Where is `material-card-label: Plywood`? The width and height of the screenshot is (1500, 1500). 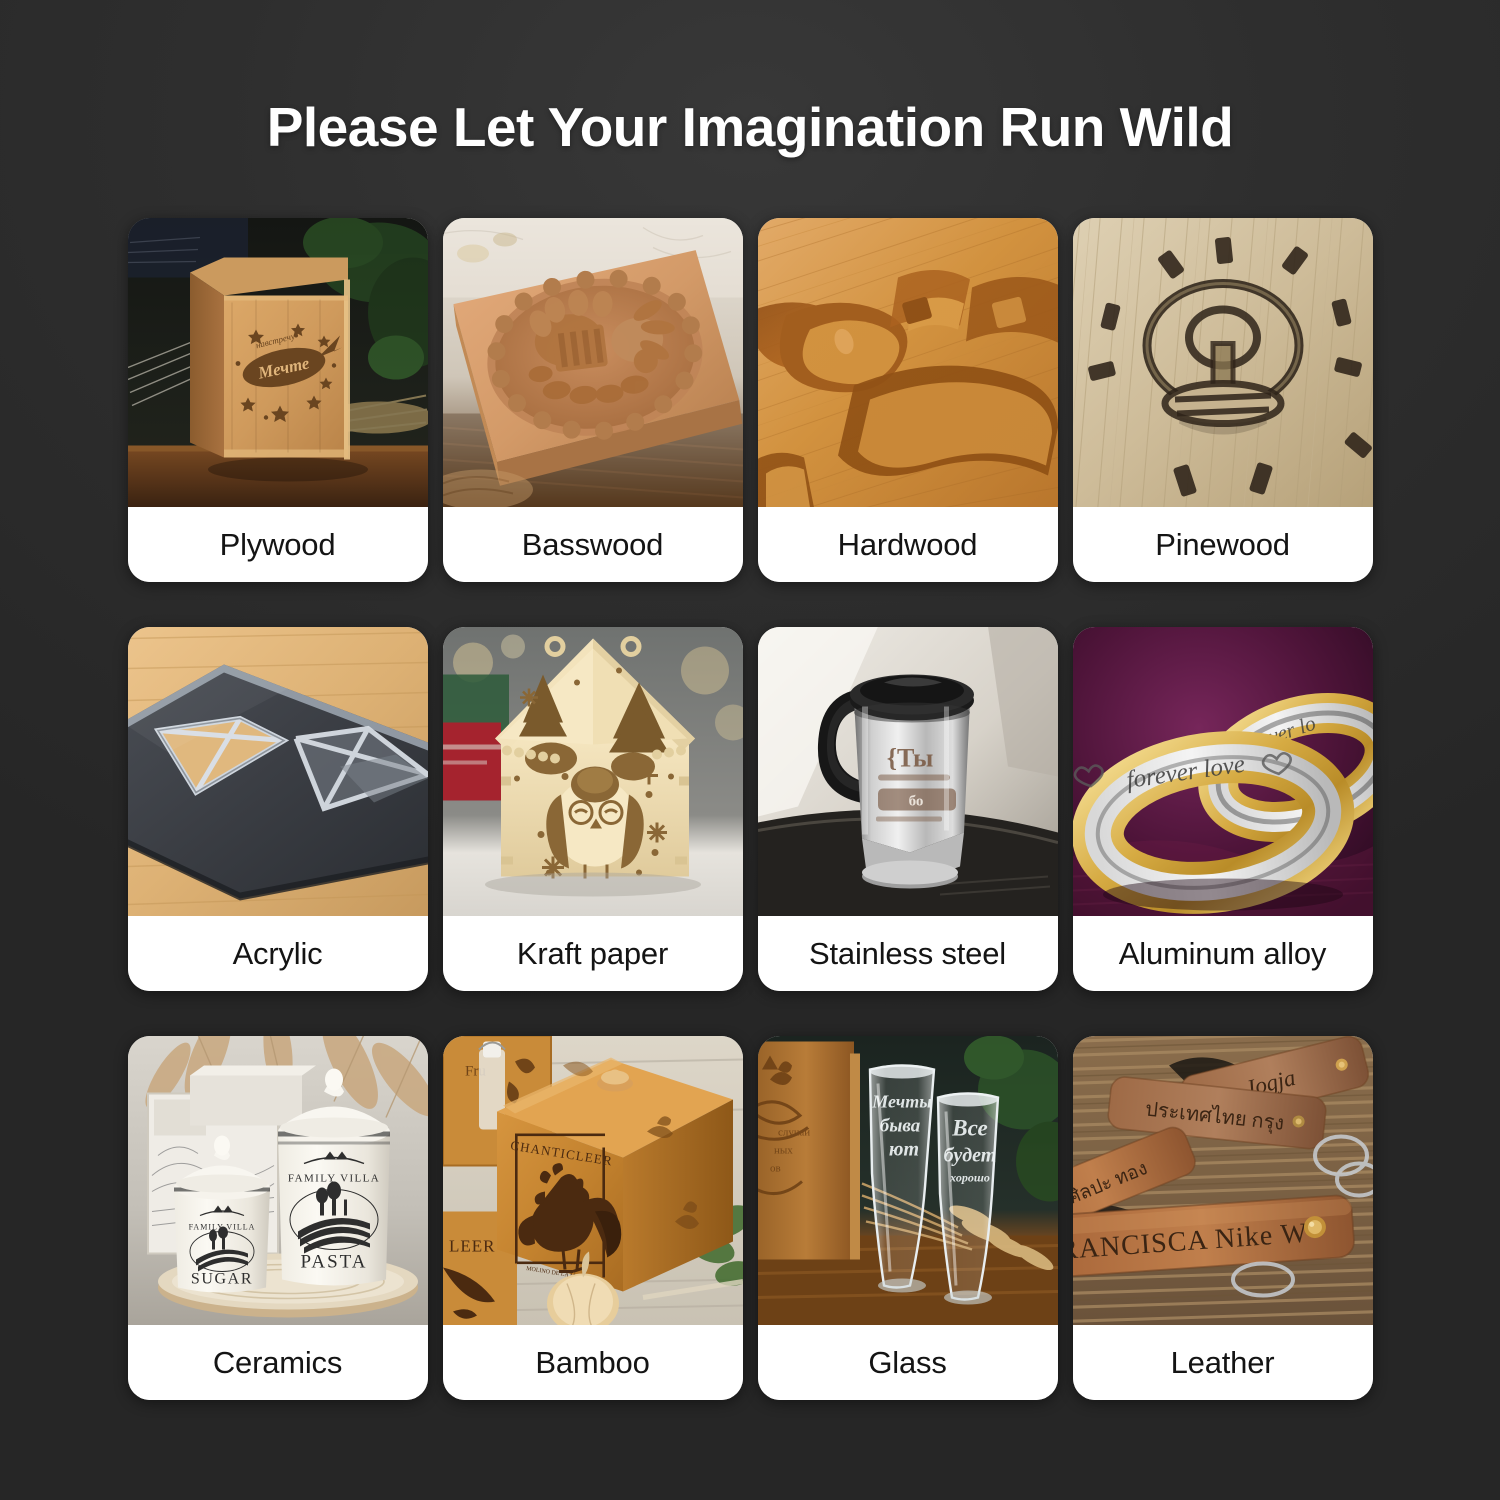
material-card-label: Plywood is located at coordinates (277, 544).